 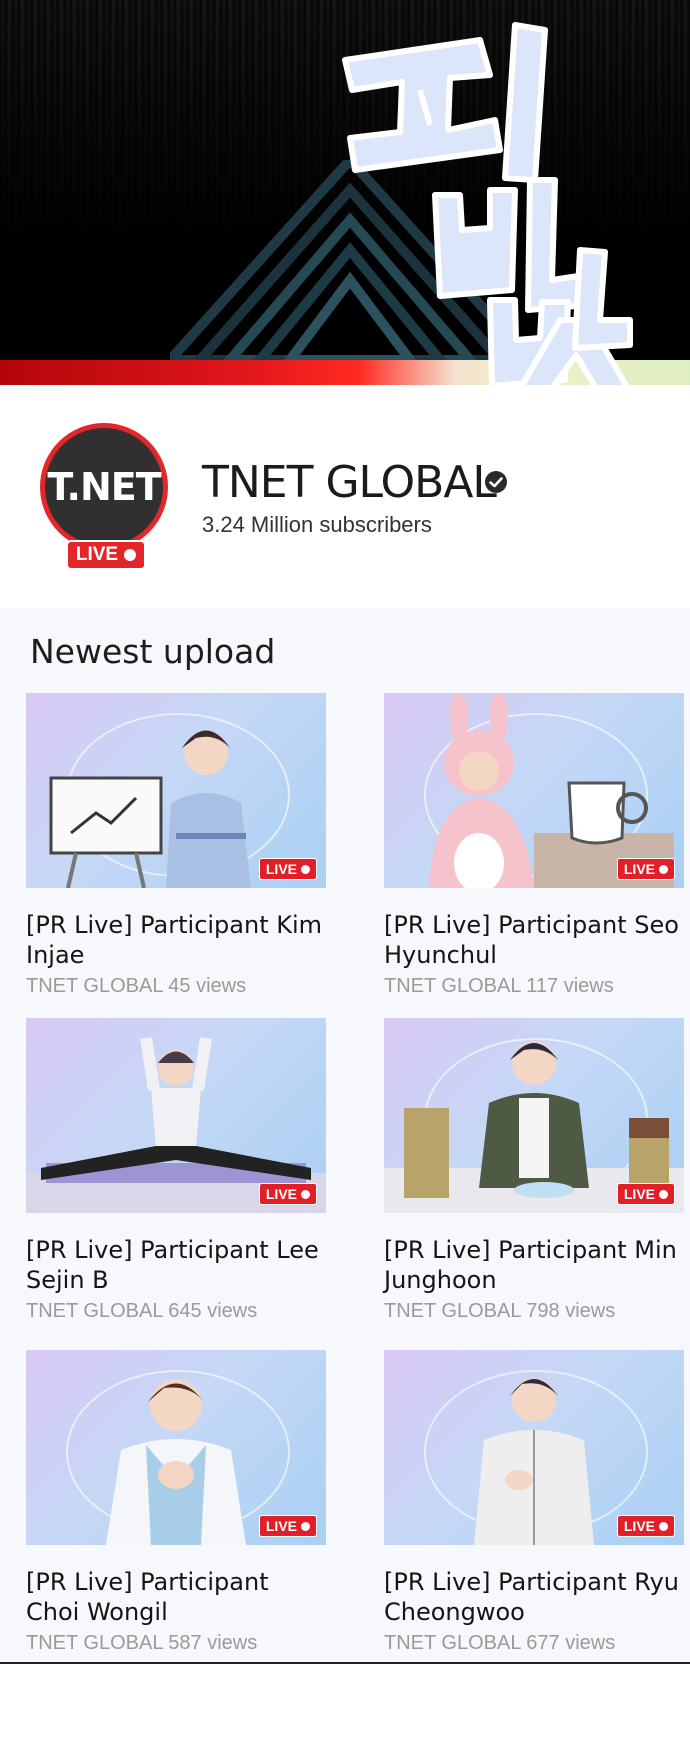 I want to click on video-meta: TNET GLOBAL 677 views, so click(x=534, y=1643).